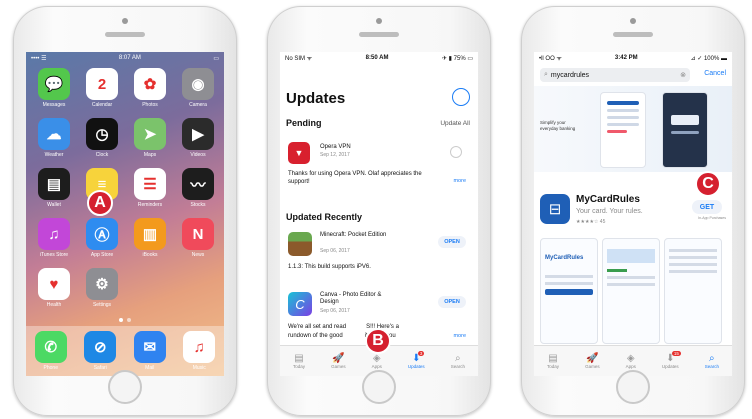  What do you see at coordinates (615, 75) in the screenshot?
I see `search-input: ⌕ mycardrules ⊗` at bounding box center [615, 75].